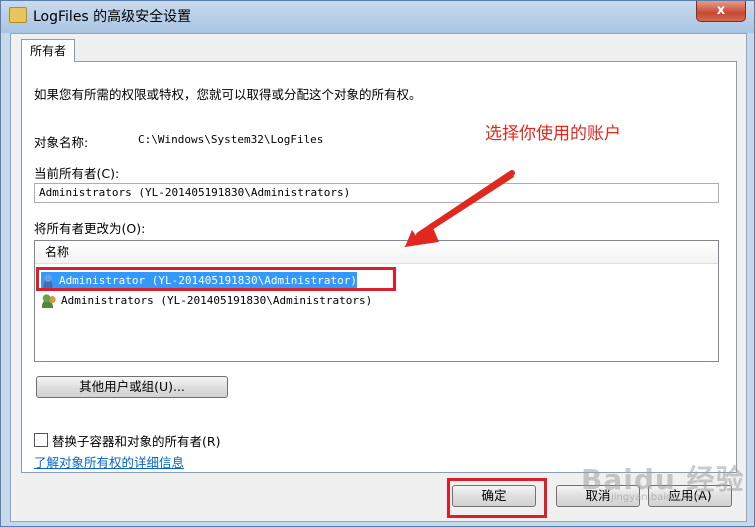  What do you see at coordinates (465, 204) in the screenshot?
I see `arrow-shaft` at bounding box center [465, 204].